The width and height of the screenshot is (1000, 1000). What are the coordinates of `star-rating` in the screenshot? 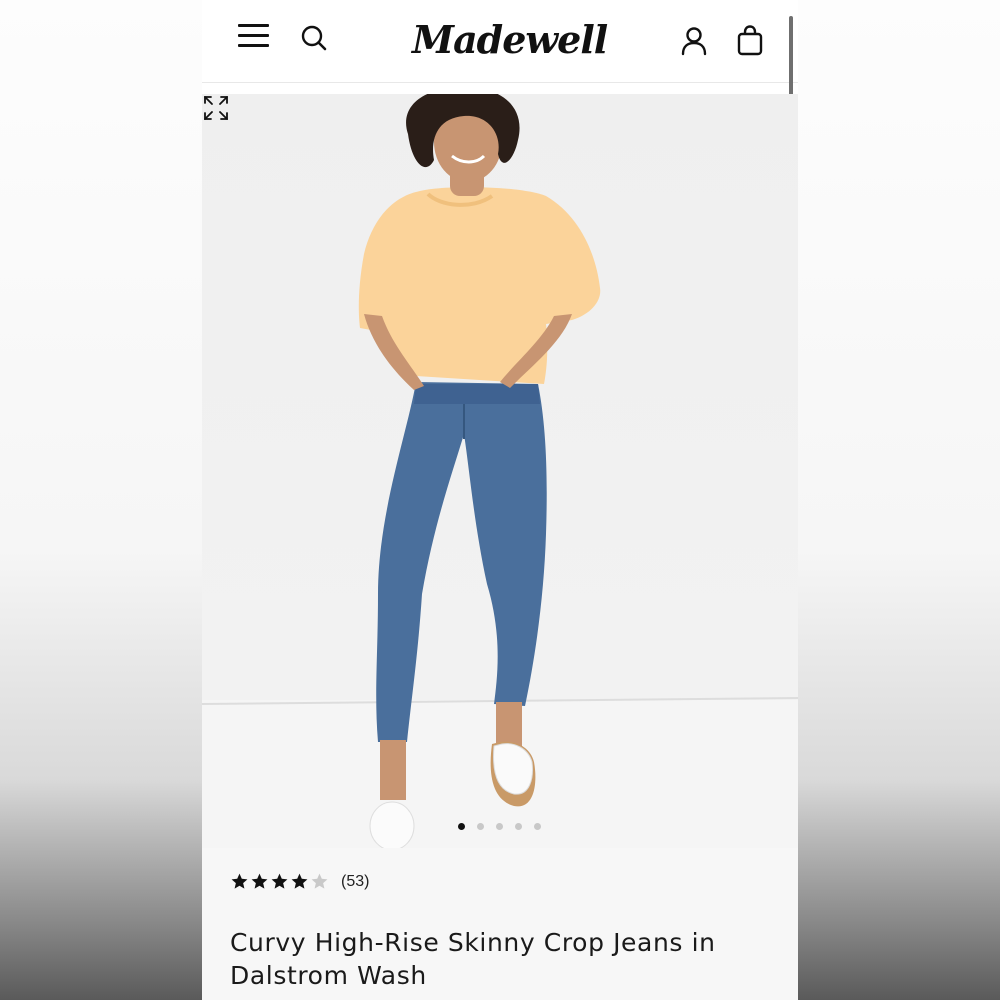 It's located at (279, 881).